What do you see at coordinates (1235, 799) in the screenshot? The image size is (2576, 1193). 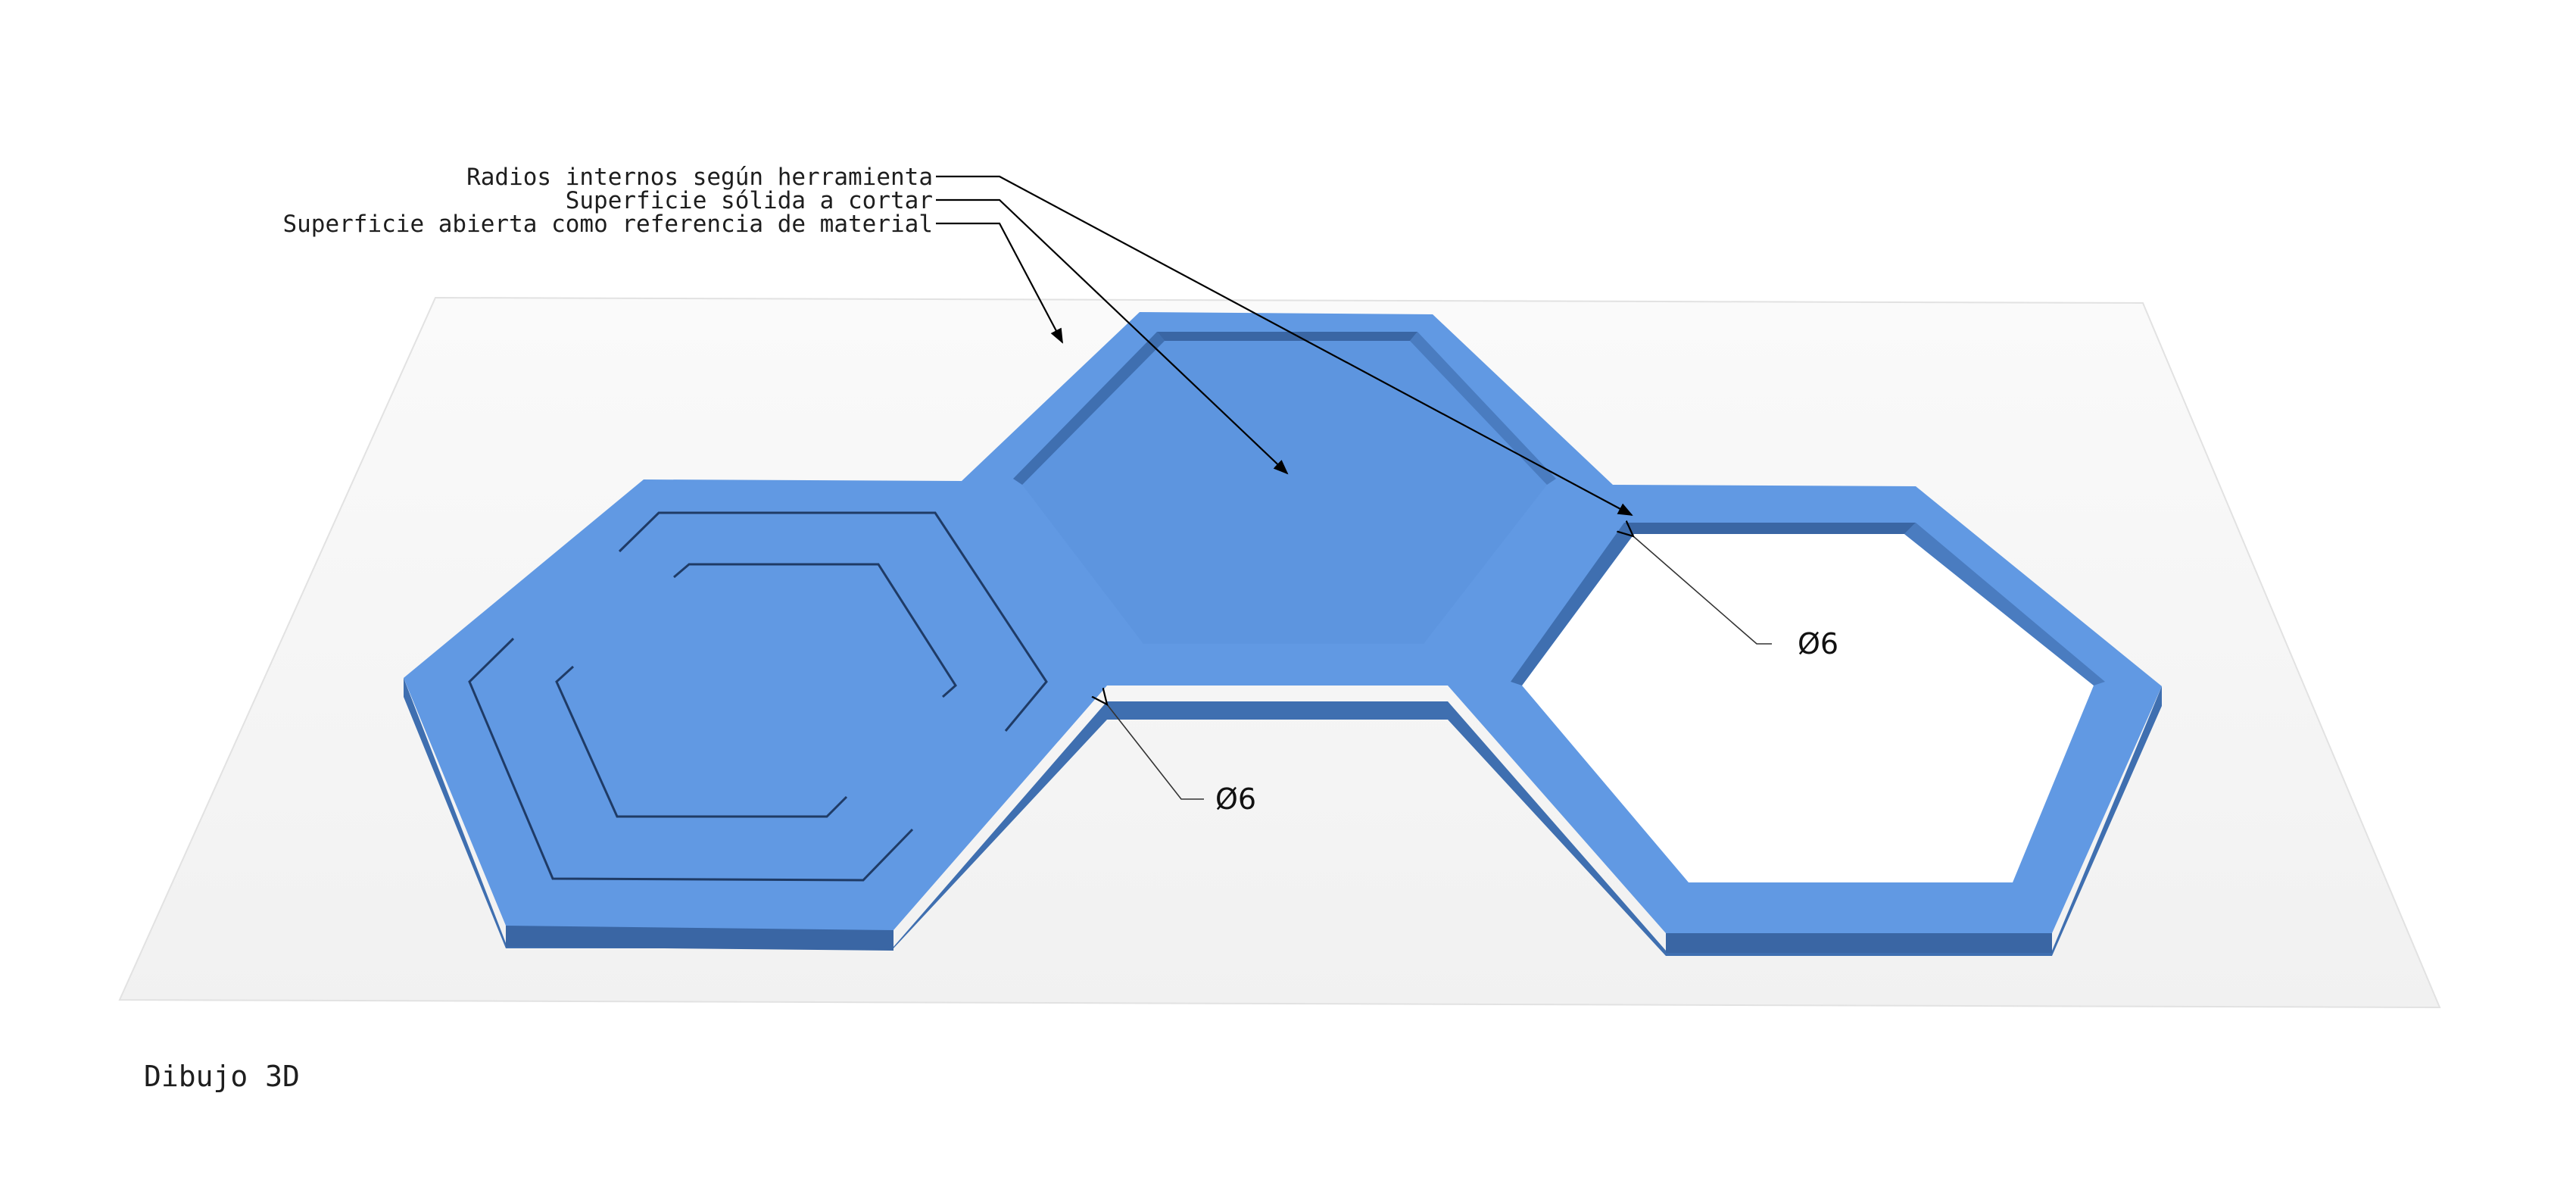 I see `radius-dimension-left: Ø6` at bounding box center [1235, 799].